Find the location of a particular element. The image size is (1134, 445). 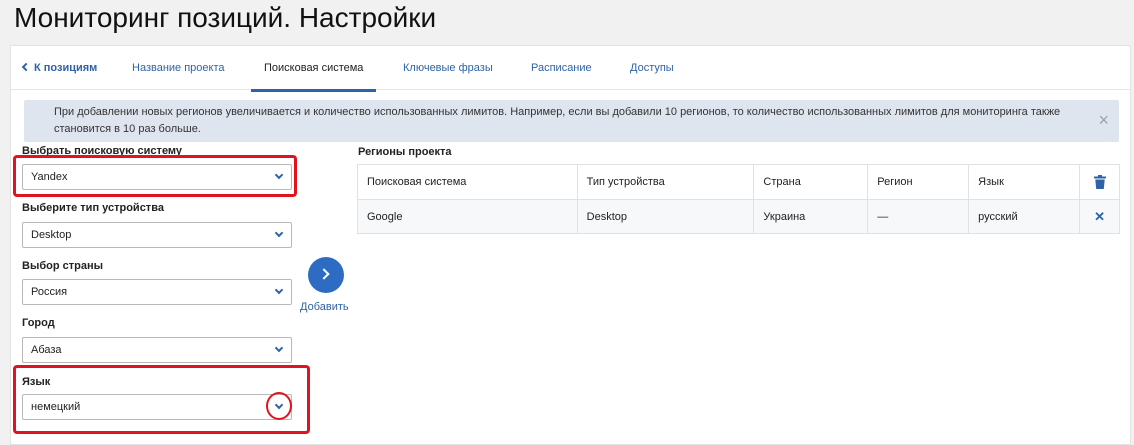

search-engine-highlight is located at coordinates (155, 176).